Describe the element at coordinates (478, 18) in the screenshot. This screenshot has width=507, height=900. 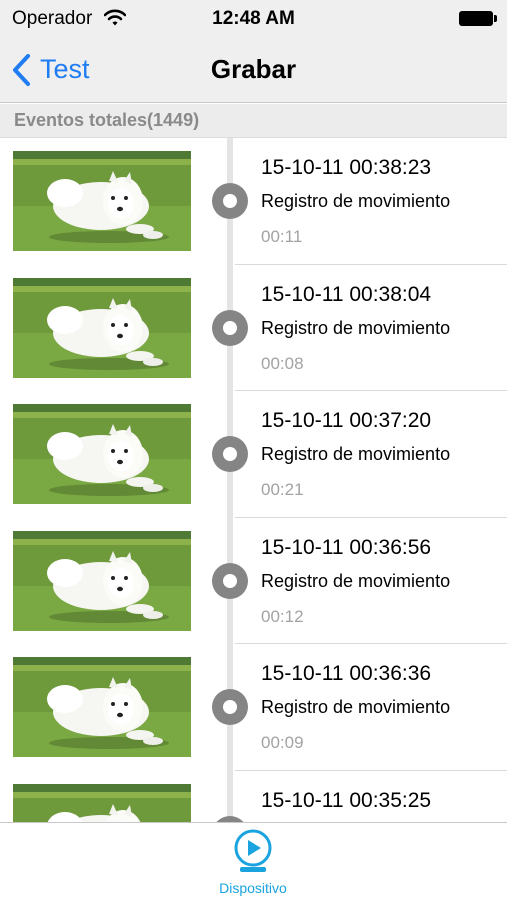
I see `battery-icon` at that location.